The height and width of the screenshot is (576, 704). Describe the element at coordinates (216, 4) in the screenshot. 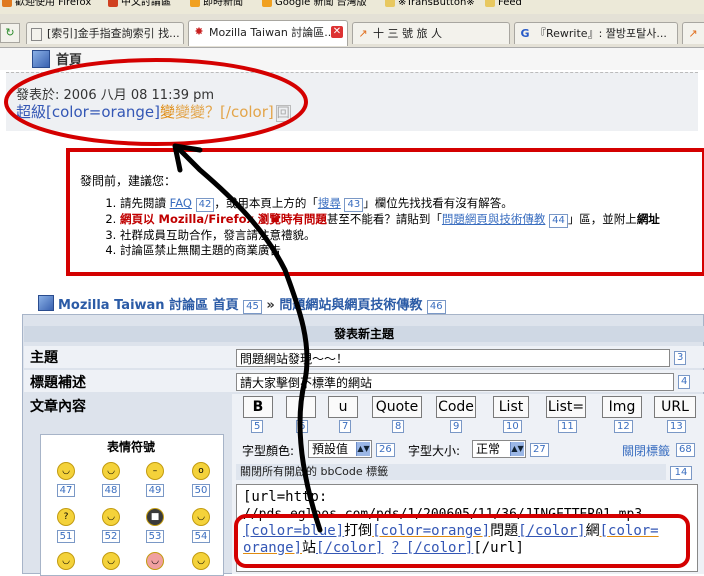

I see `bookmark-live-news: 即時新聞` at that location.